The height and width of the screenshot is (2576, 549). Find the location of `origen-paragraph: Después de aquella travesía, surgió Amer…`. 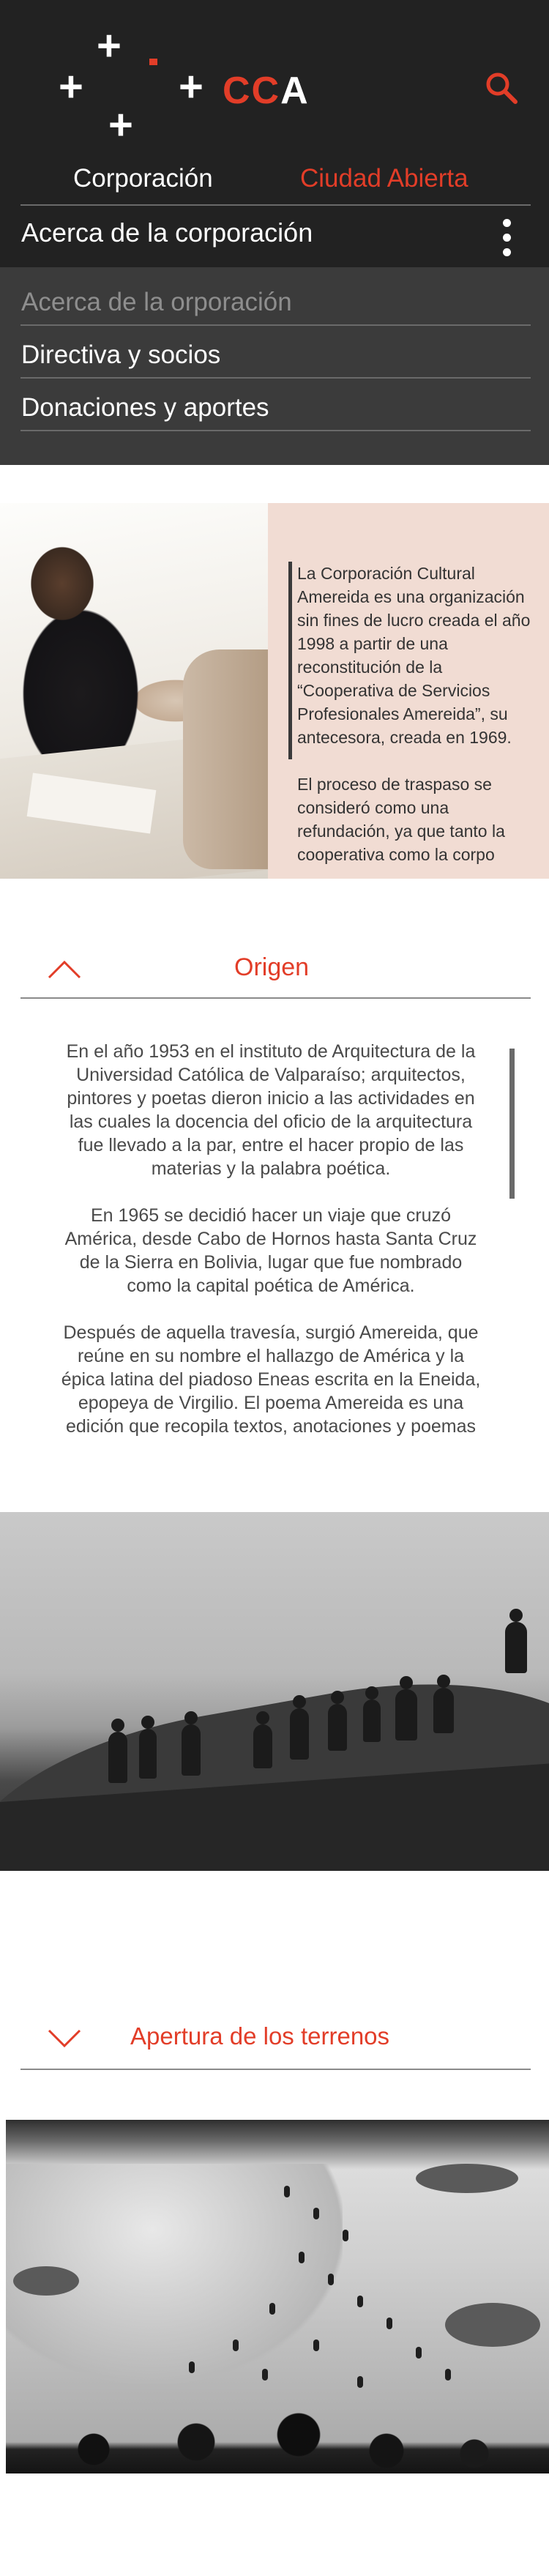

origen-paragraph: Después de aquella travesía, surgió Amer… is located at coordinates (271, 1379).